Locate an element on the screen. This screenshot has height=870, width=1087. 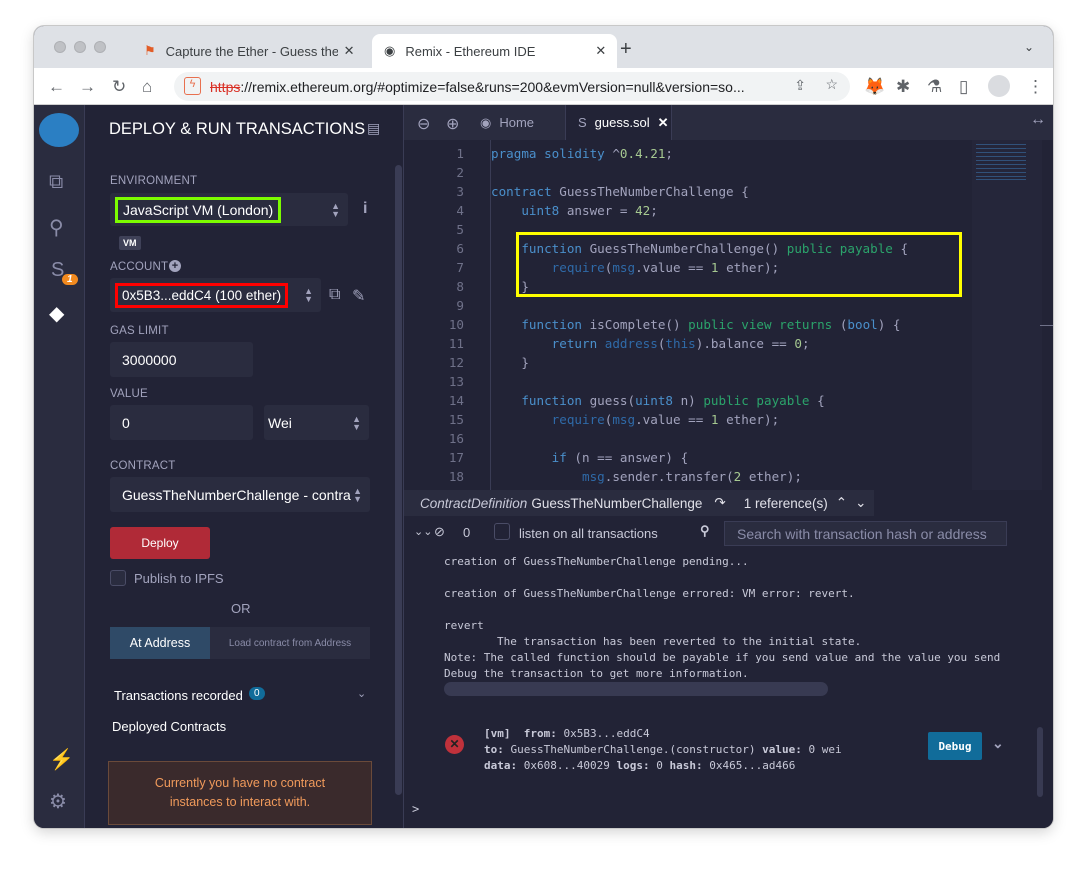
file-explorer-icon: ⧉ is located at coordinates (56, 182).